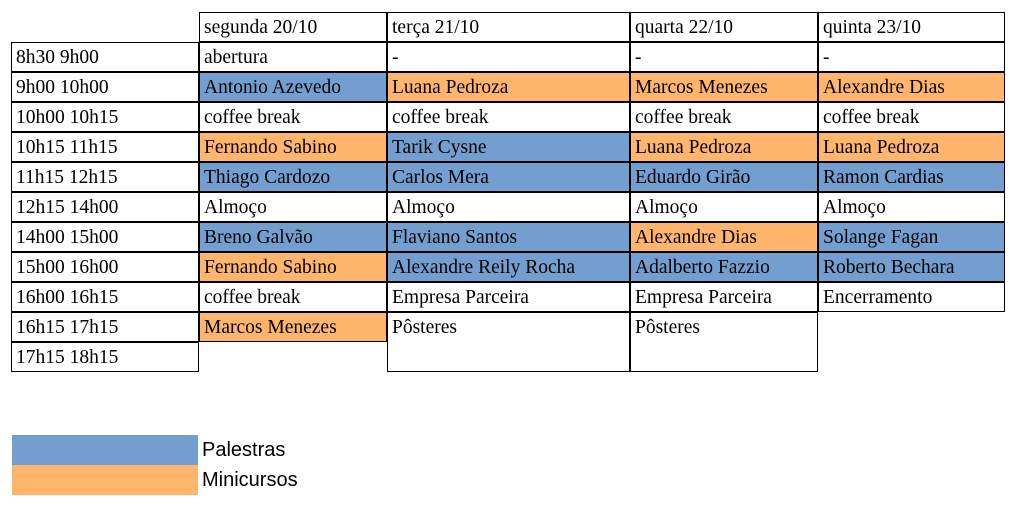  I want to click on session-cell-segunda: Almoço, so click(293, 207).